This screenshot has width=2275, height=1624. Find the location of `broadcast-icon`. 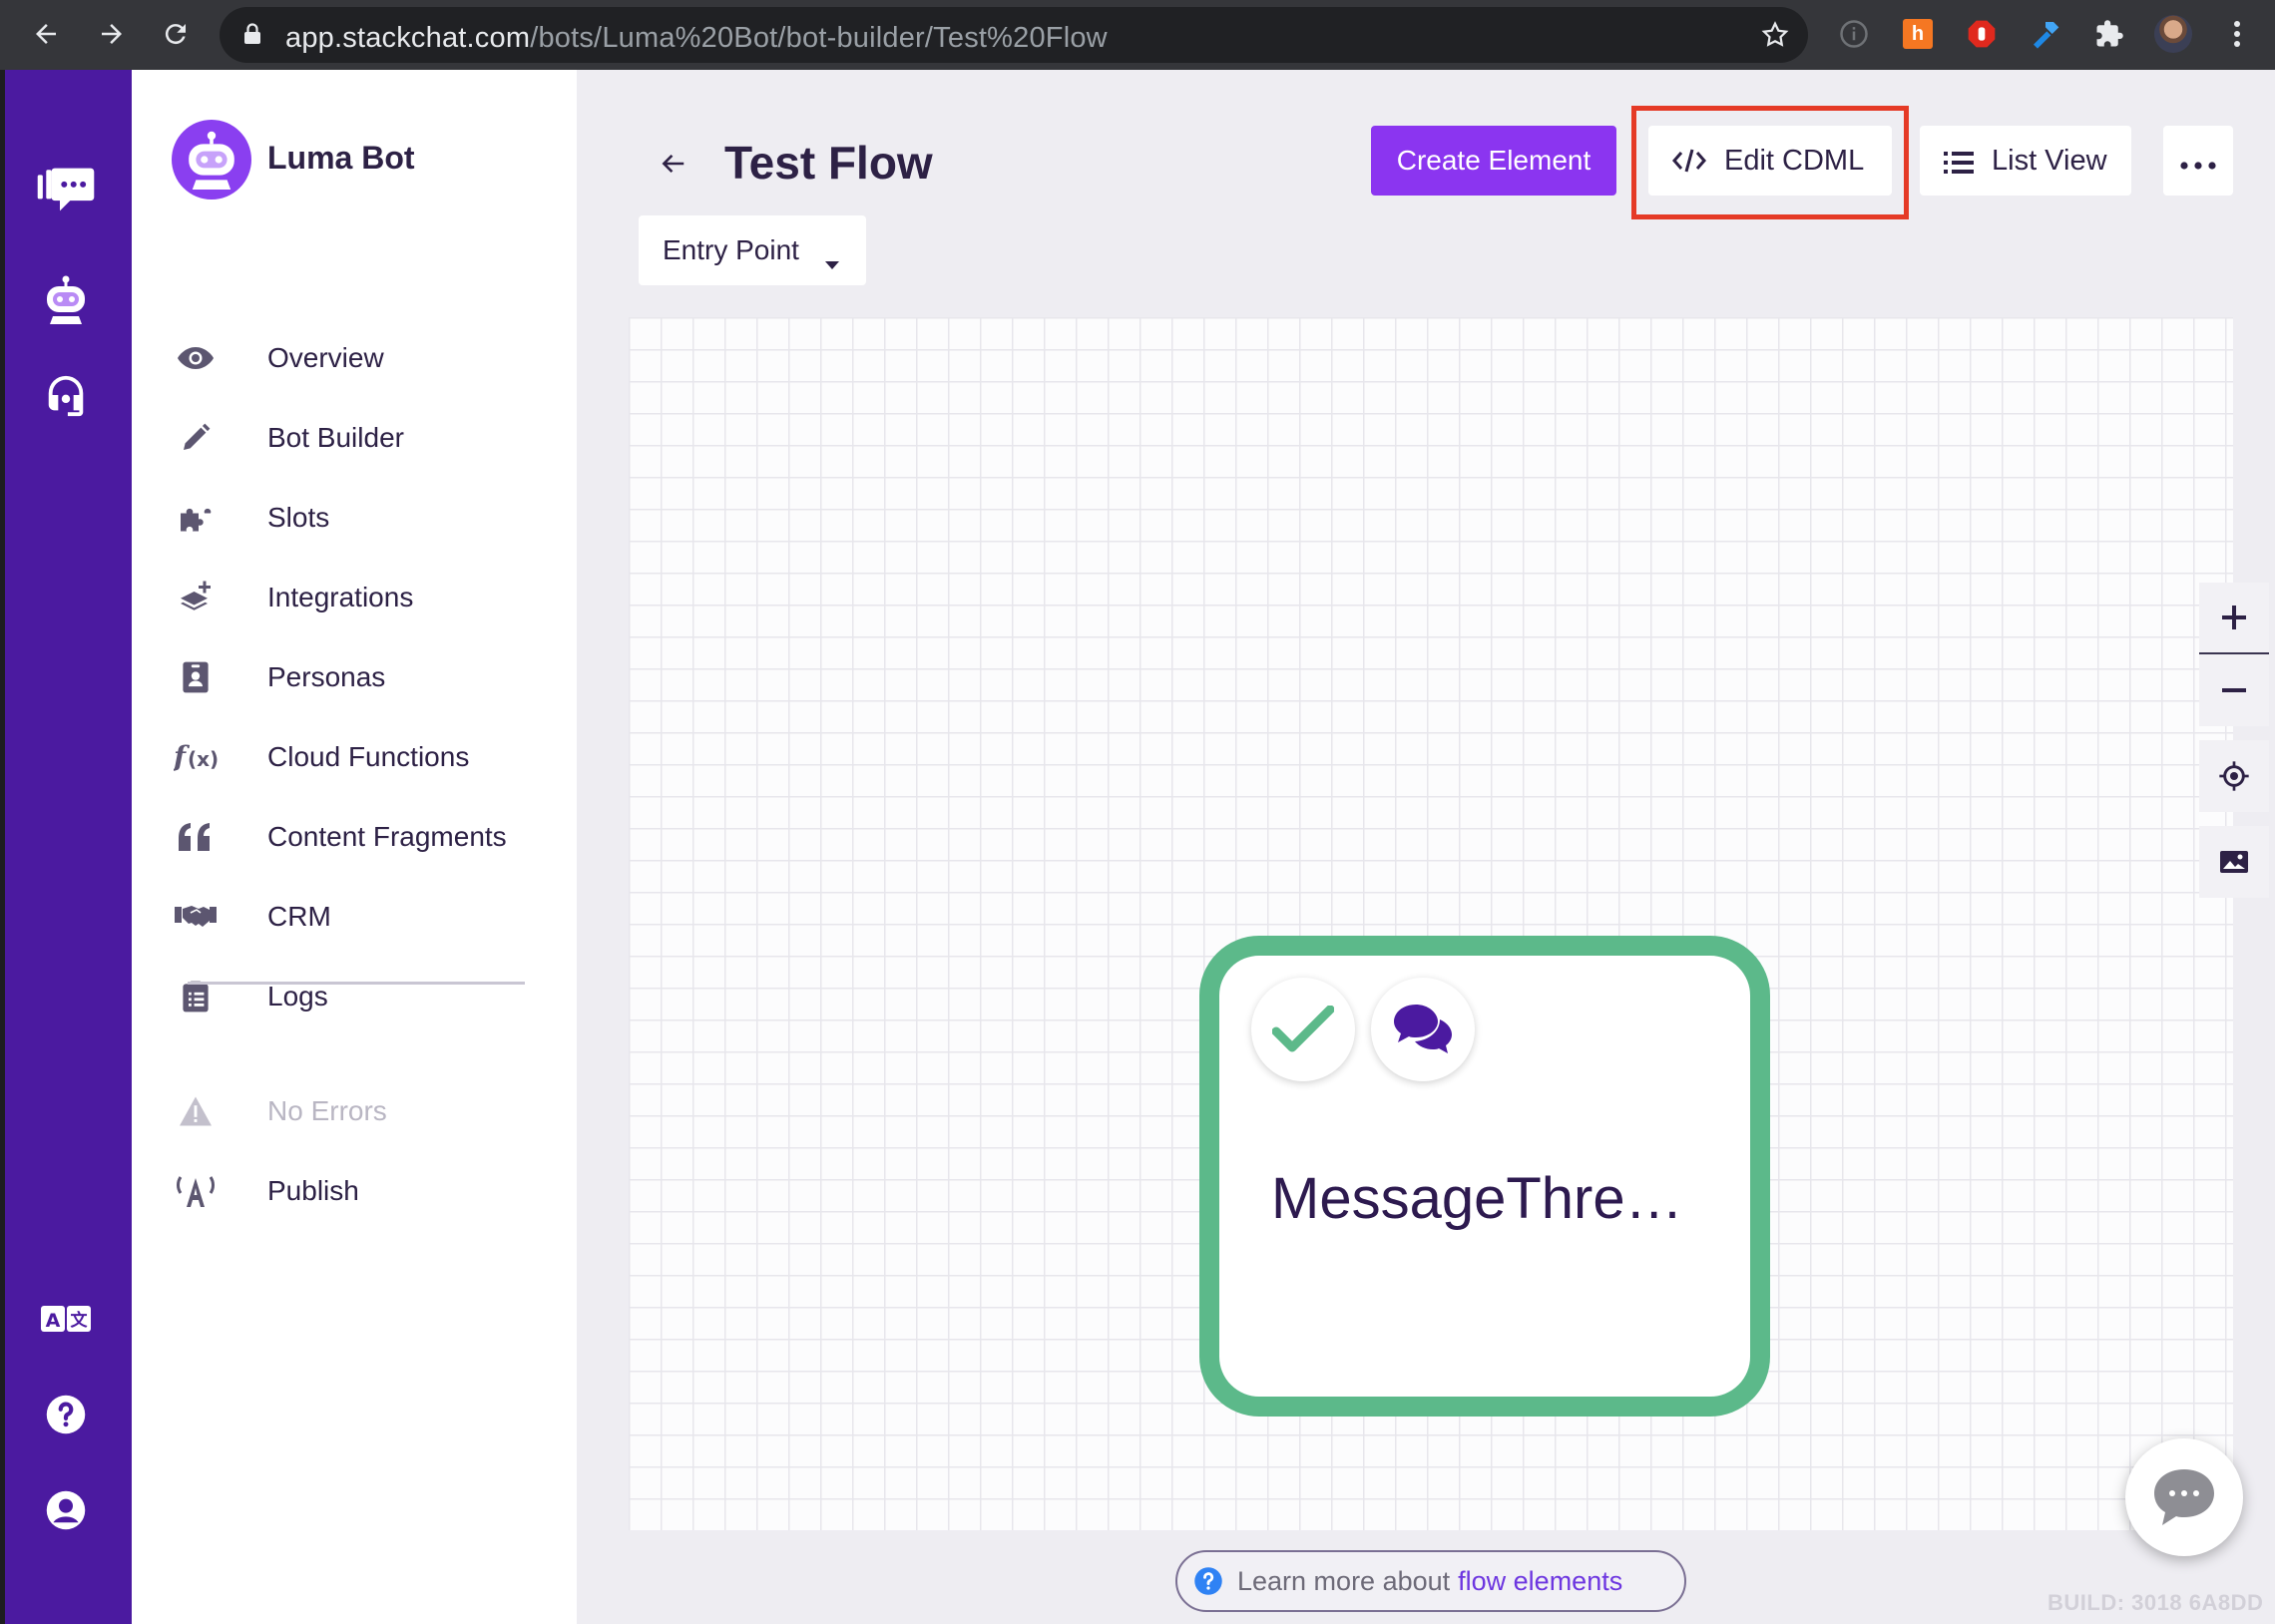

broadcast-icon is located at coordinates (196, 1191).